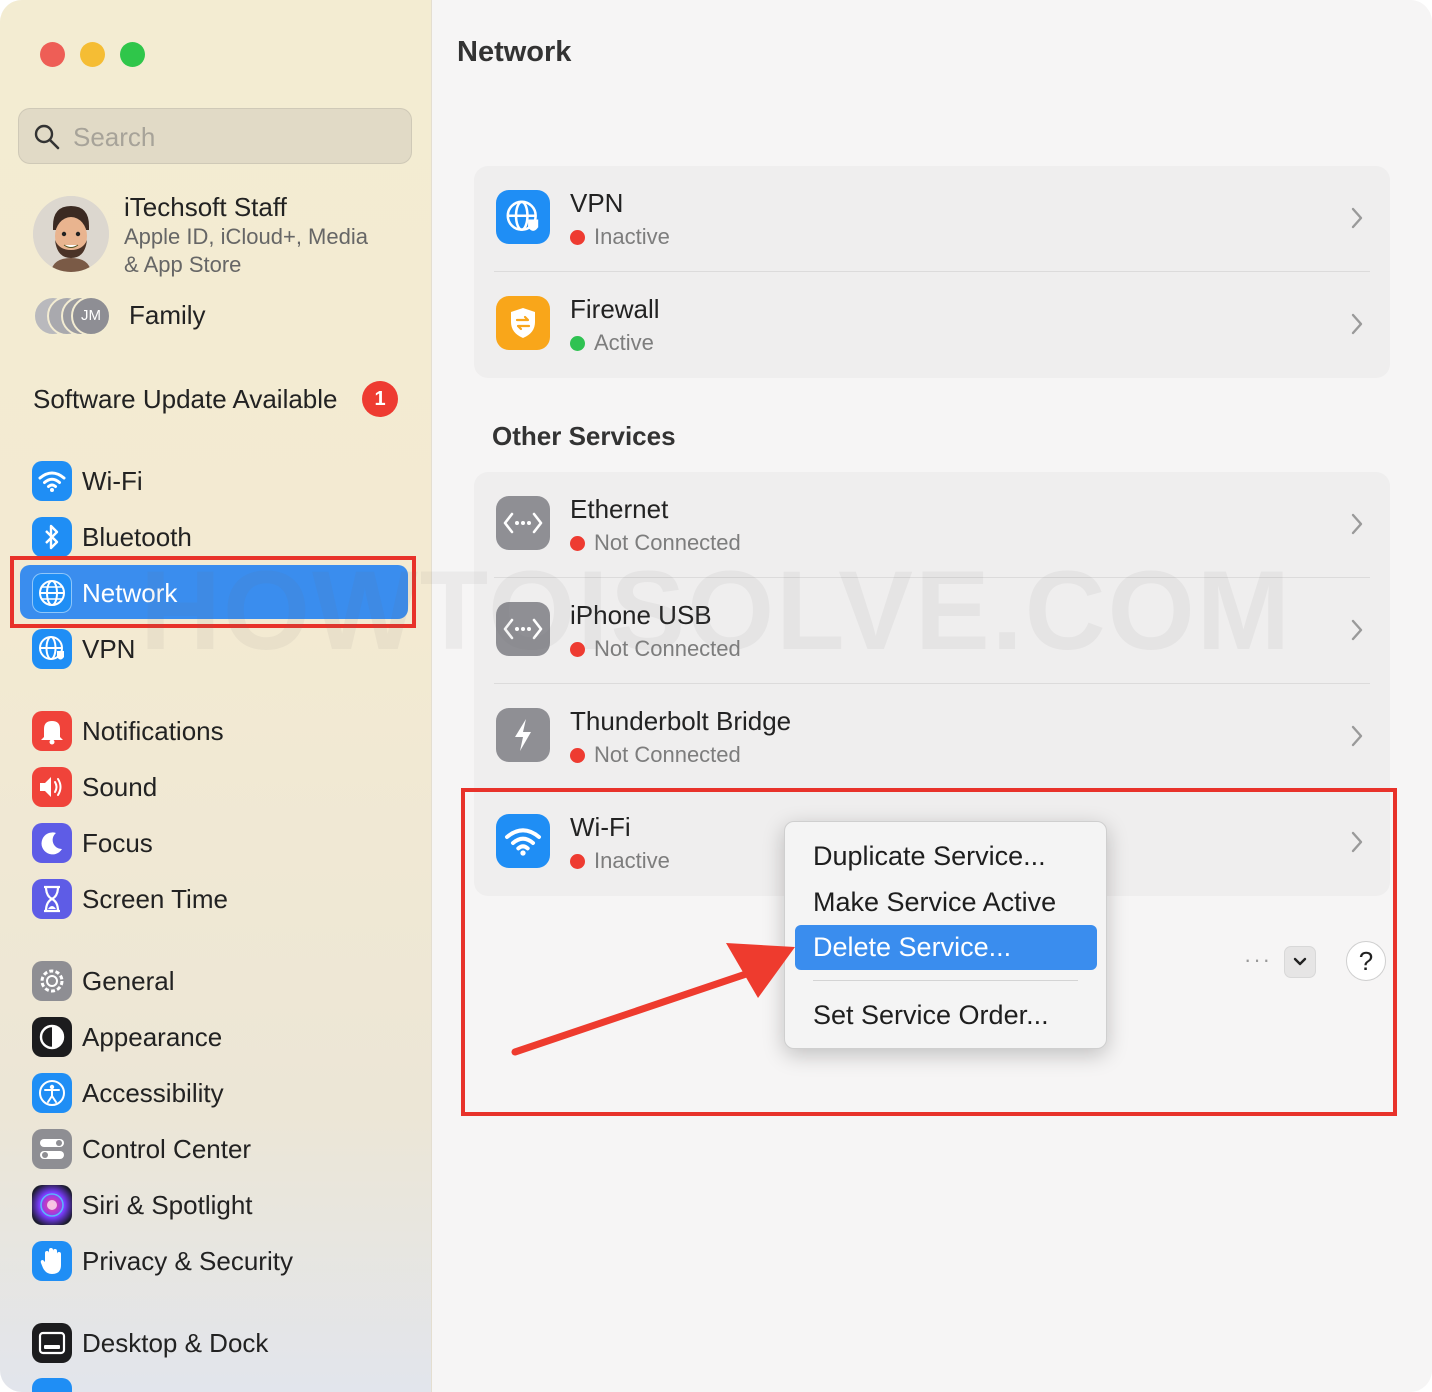  What do you see at coordinates (153, 731) in the screenshot?
I see `sidebar-item-label: Notifications` at bounding box center [153, 731].